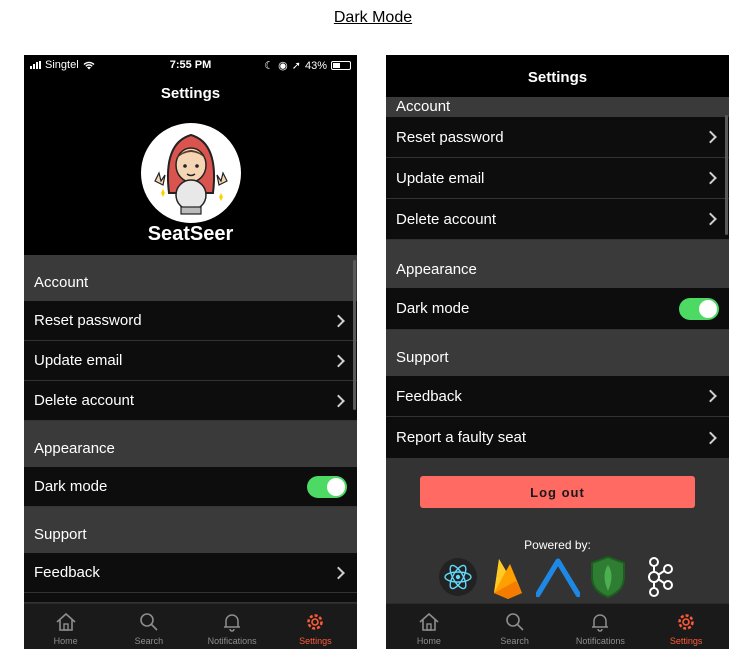 Image resolution: width=746 pixels, height=663 pixels. I want to click on status-right: ☾ ◉ ➚ 43%, so click(307, 65).